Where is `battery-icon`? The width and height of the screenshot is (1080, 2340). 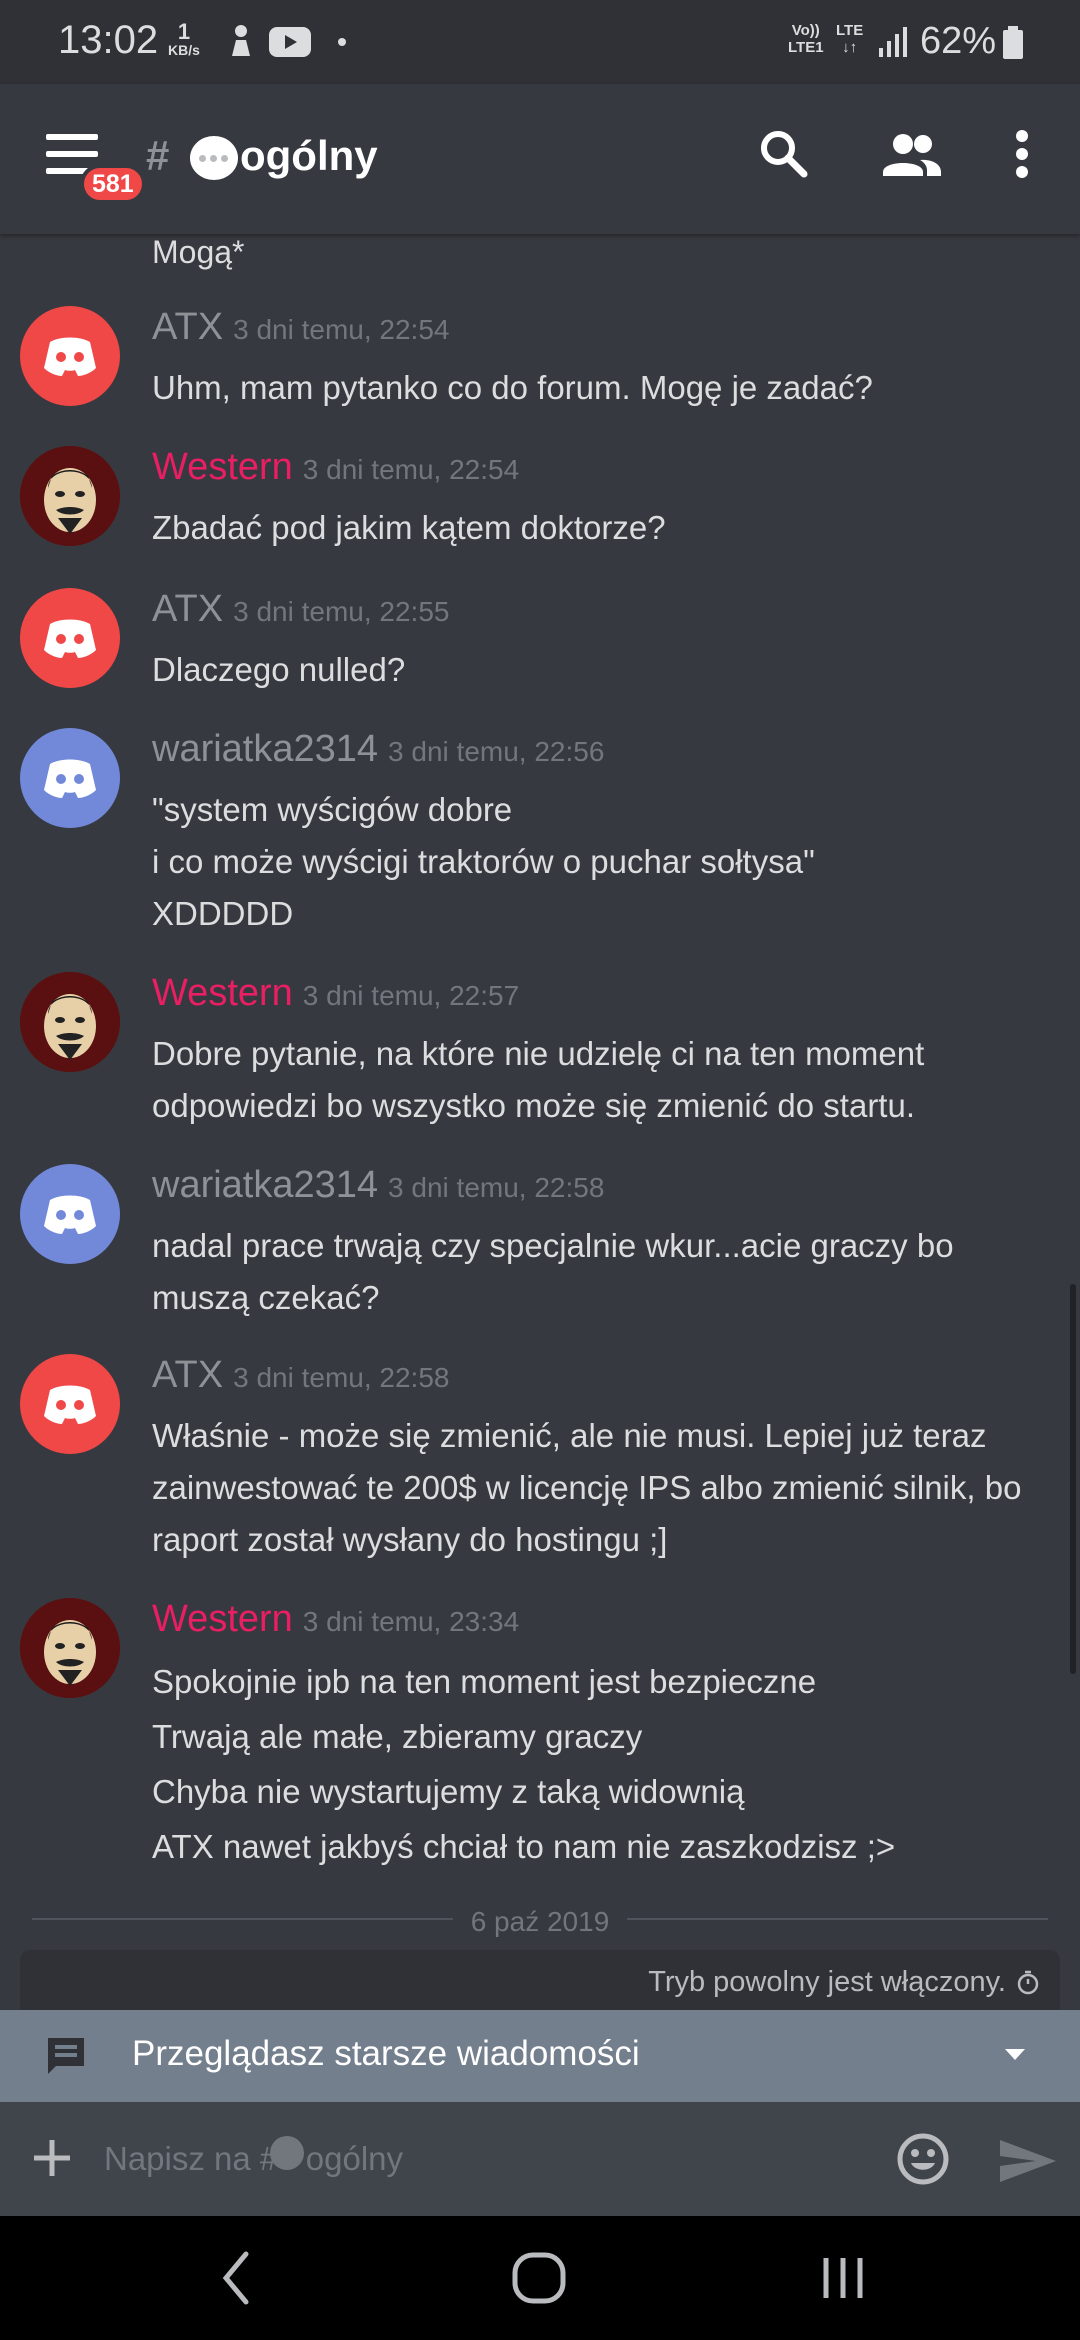 battery-icon is located at coordinates (1013, 42).